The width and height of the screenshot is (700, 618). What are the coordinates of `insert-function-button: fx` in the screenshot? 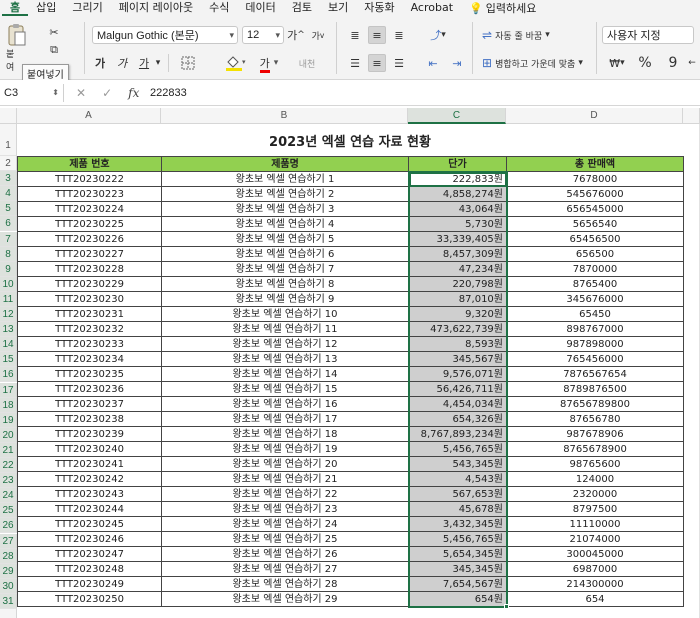 It's located at (133, 93).